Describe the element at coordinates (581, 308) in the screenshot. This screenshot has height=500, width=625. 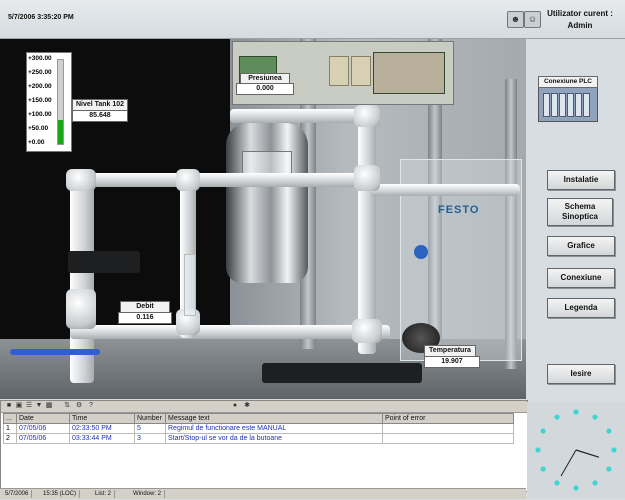
I see `nav-legenda-button: Legenda` at that location.